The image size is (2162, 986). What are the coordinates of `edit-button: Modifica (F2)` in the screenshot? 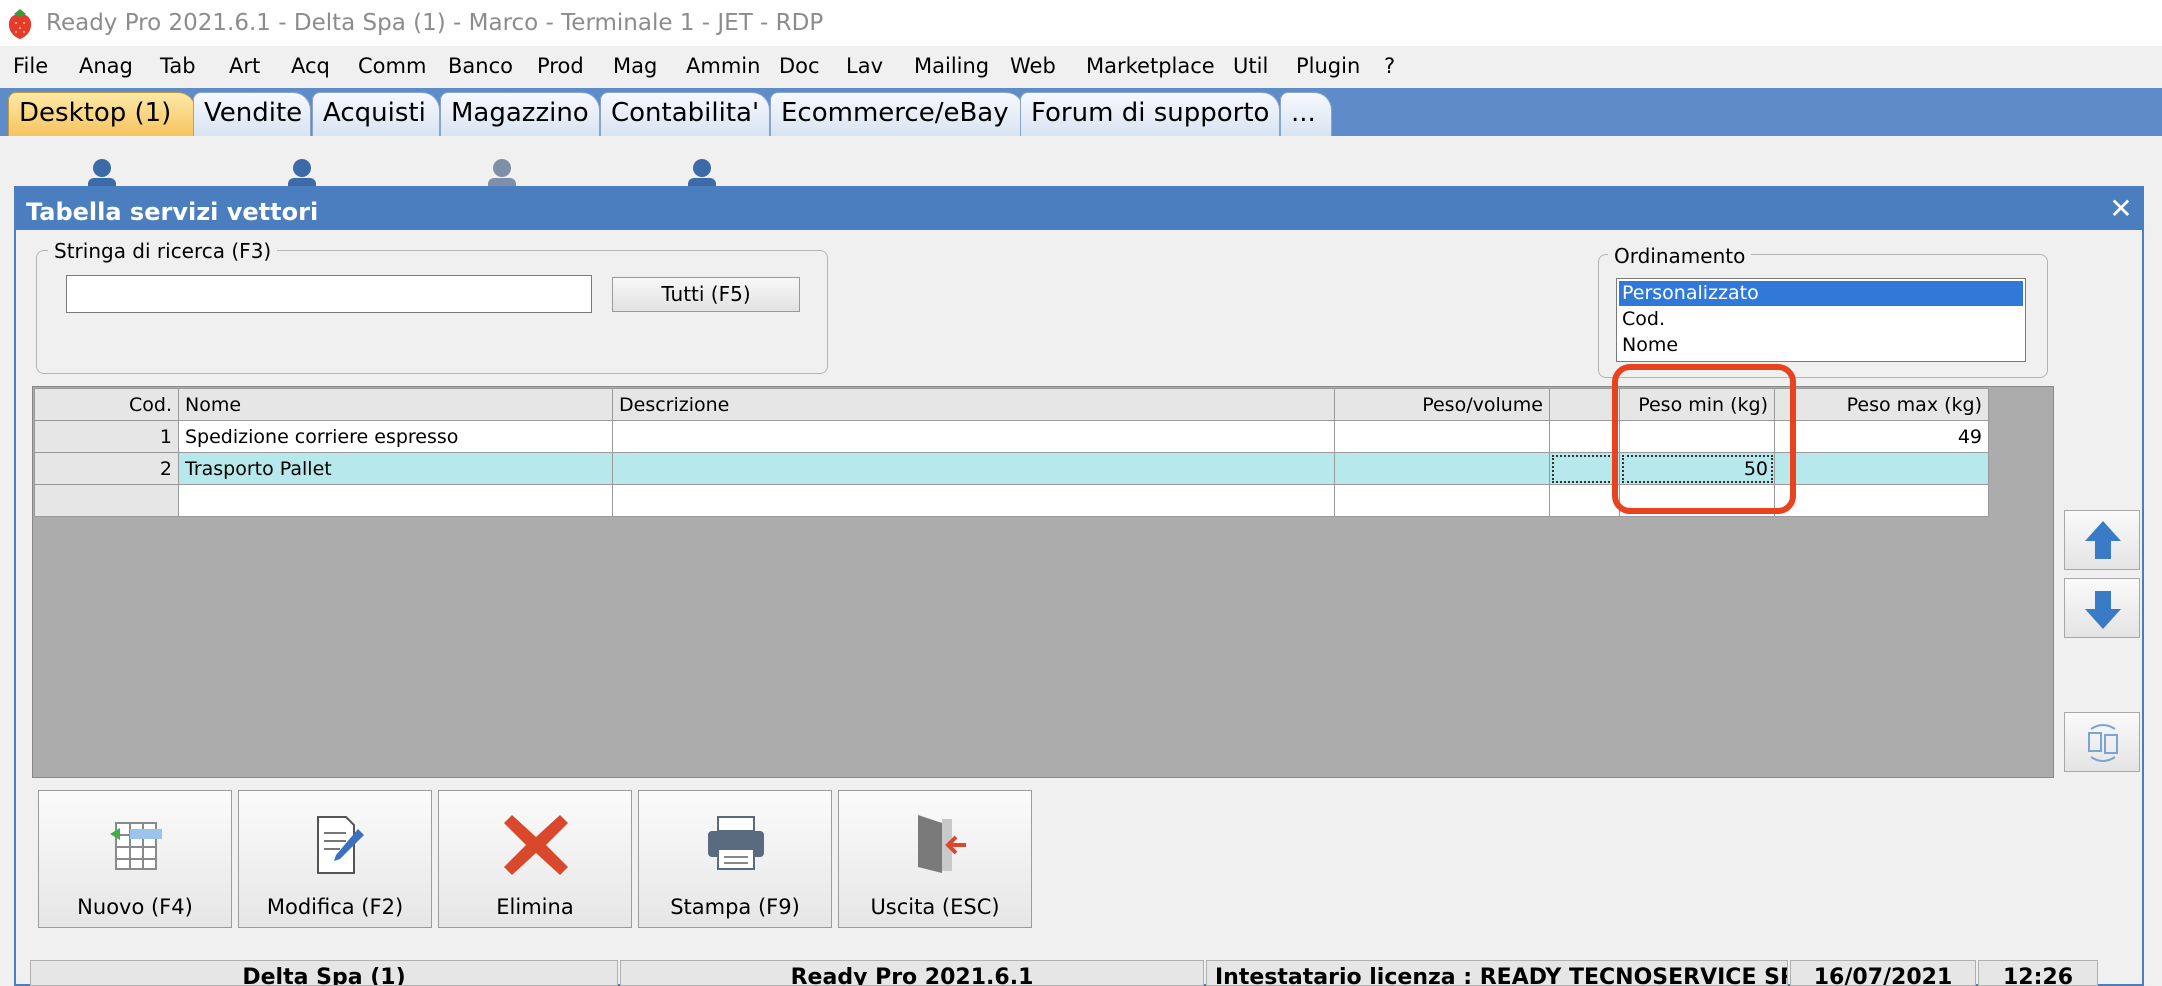 It's located at (335, 859).